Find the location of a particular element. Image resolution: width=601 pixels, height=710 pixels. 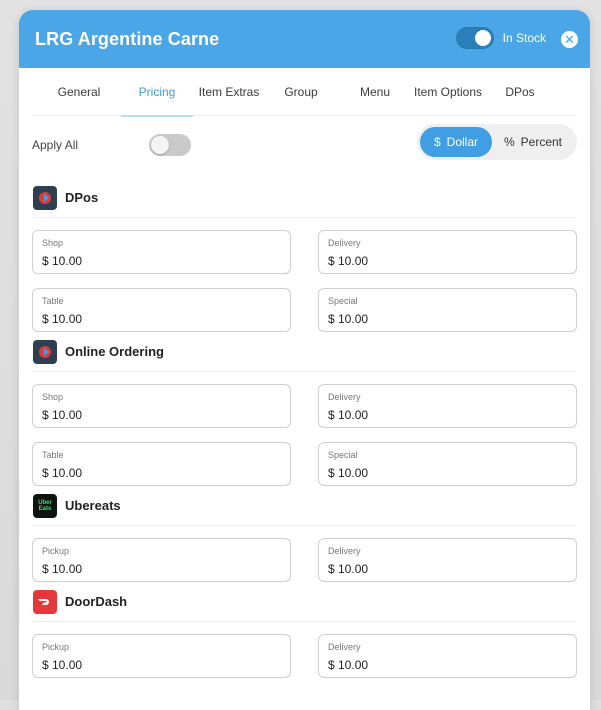

dollar-icon: $ is located at coordinates (437, 142).